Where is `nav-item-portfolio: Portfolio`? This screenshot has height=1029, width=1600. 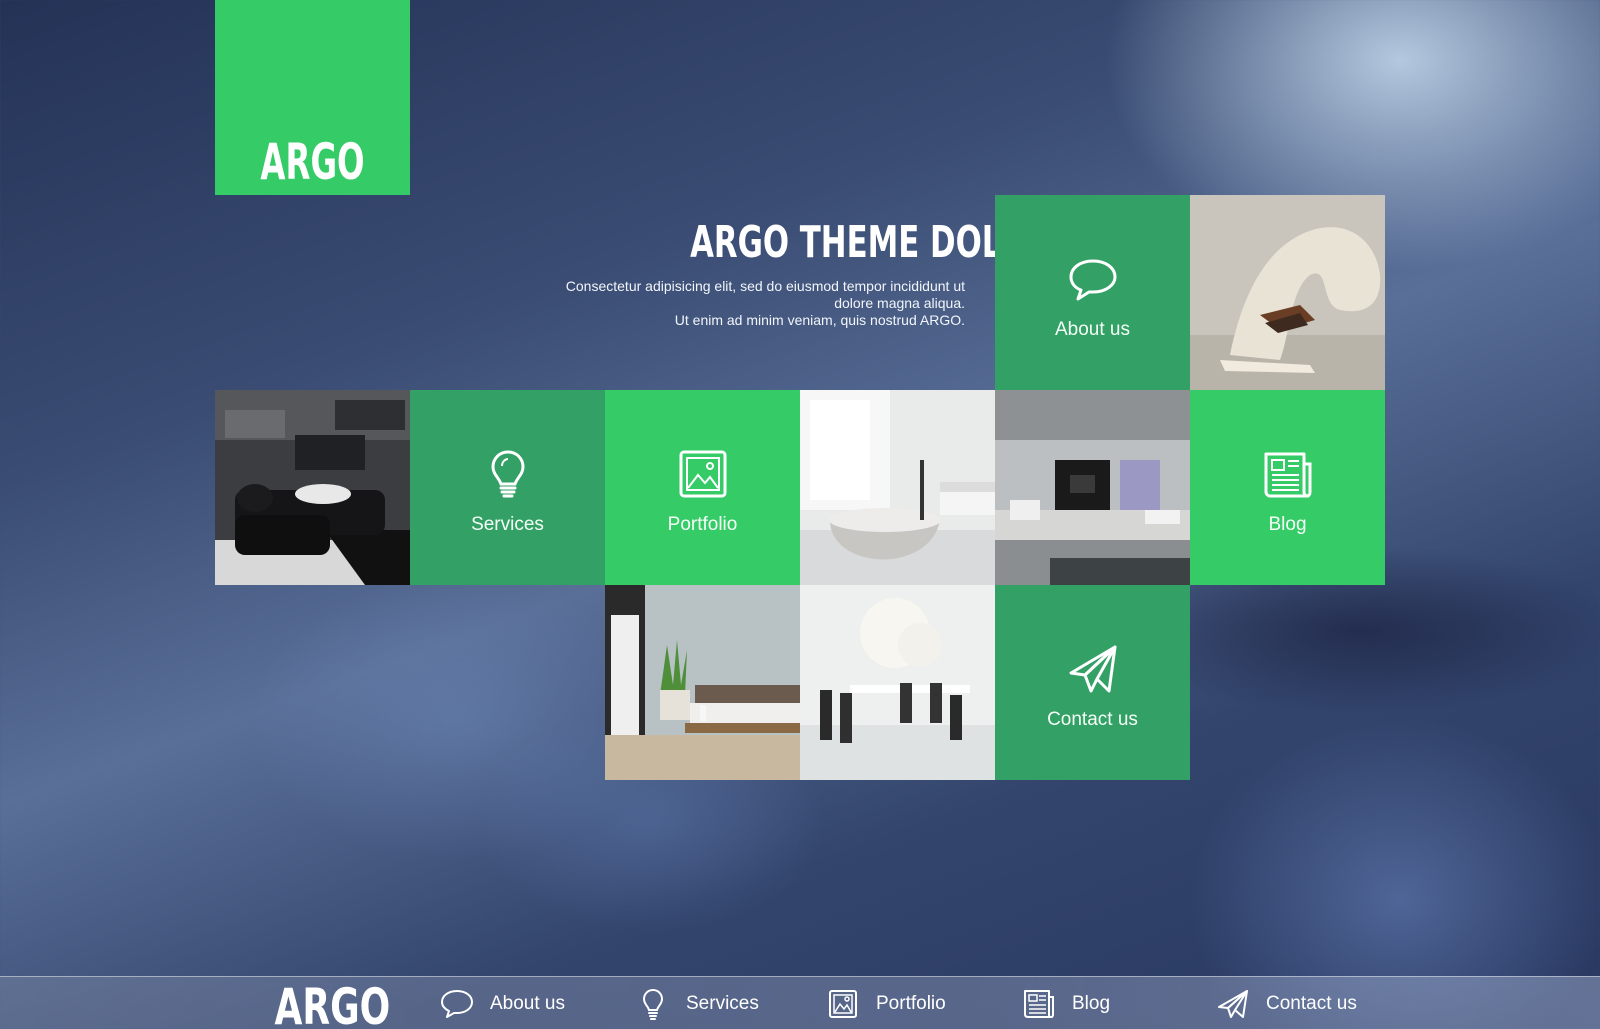 nav-item-portfolio: Portfolio is located at coordinates (886, 1004).